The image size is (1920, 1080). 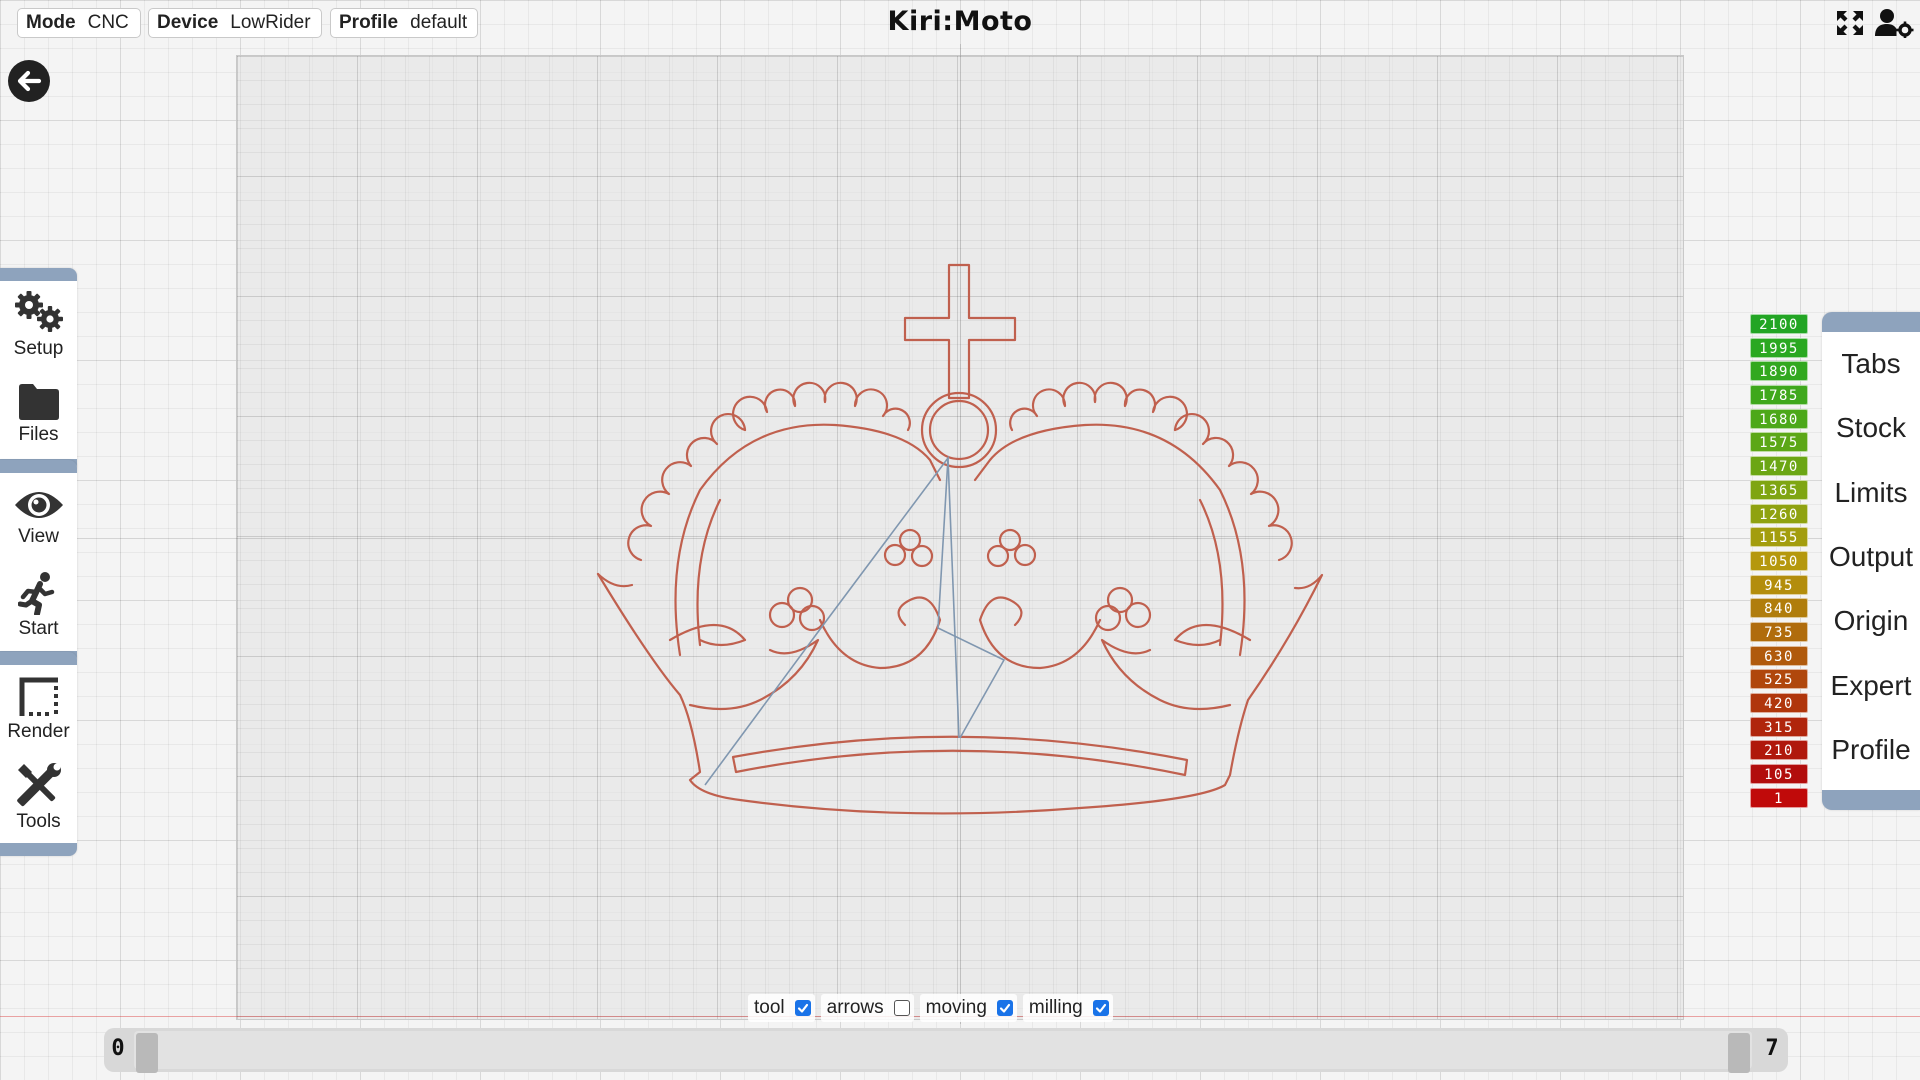 I want to click on layer-chip: 525, so click(x=1779, y=679).